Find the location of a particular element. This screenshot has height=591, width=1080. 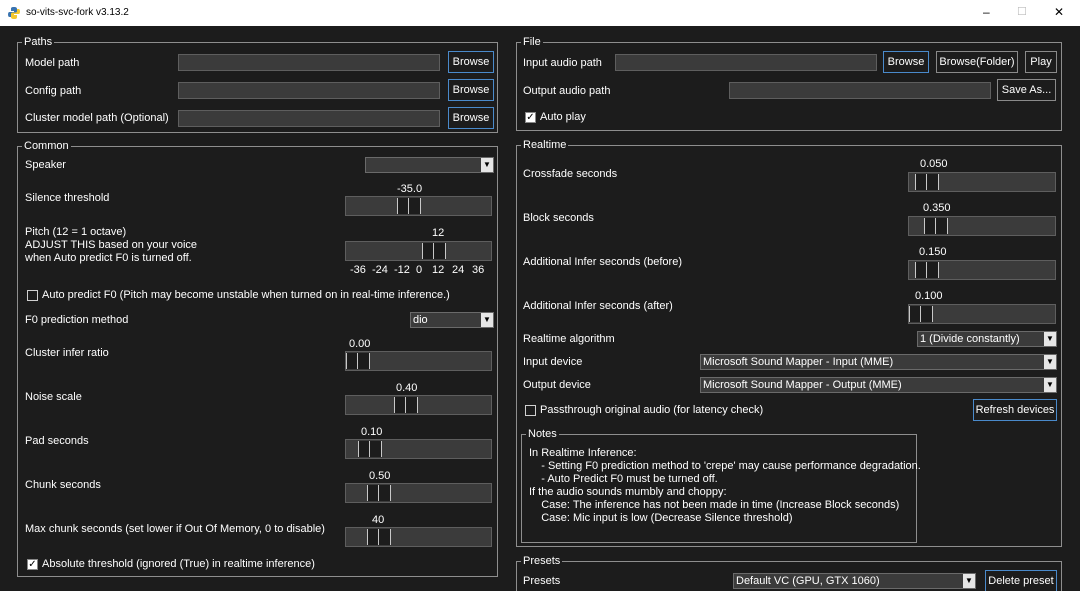

presets-label: Presets is located at coordinates (542, 581).